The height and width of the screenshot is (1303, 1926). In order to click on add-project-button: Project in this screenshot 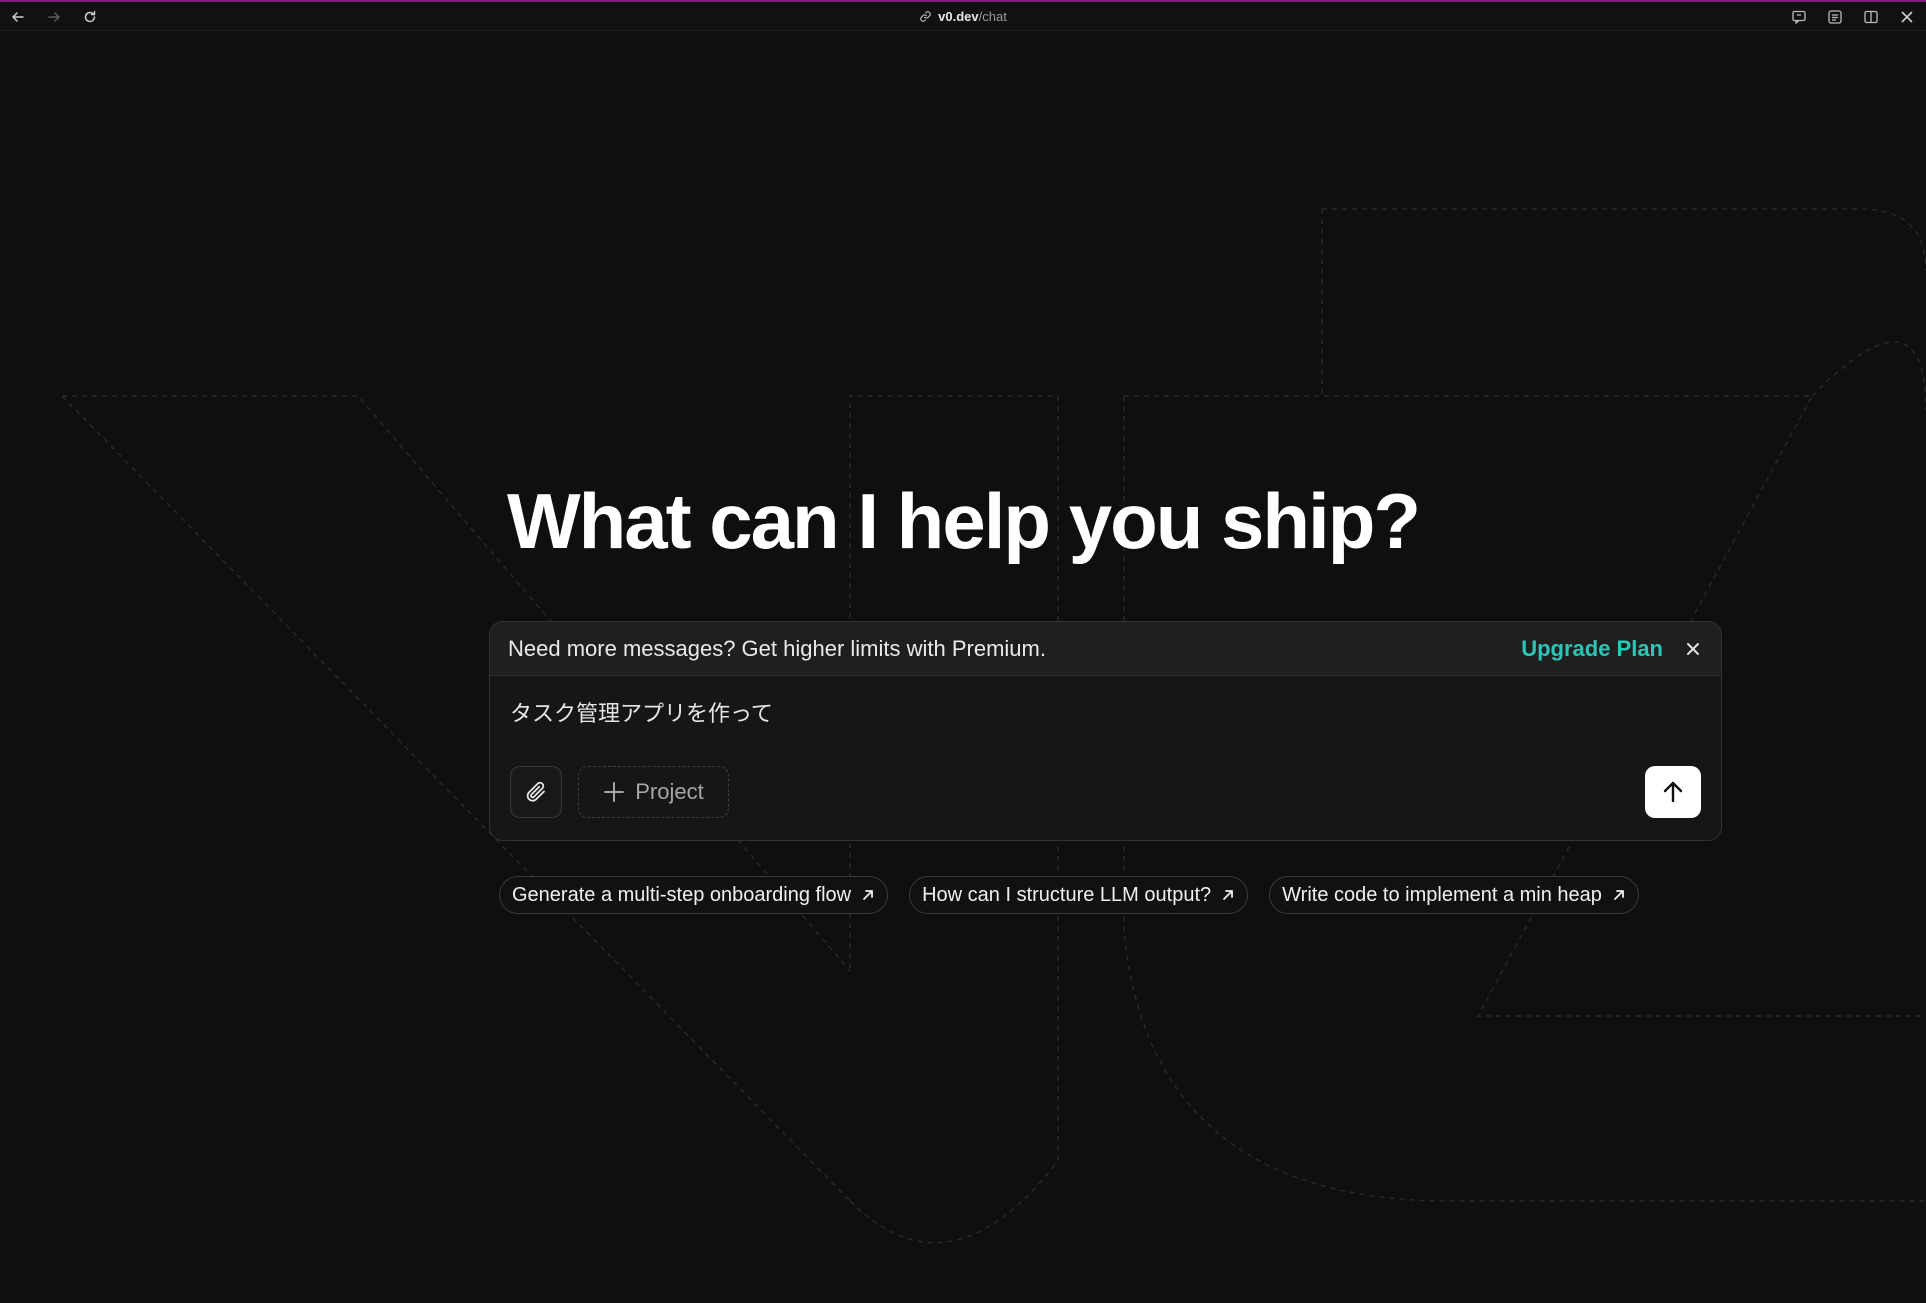, I will do `click(653, 792)`.